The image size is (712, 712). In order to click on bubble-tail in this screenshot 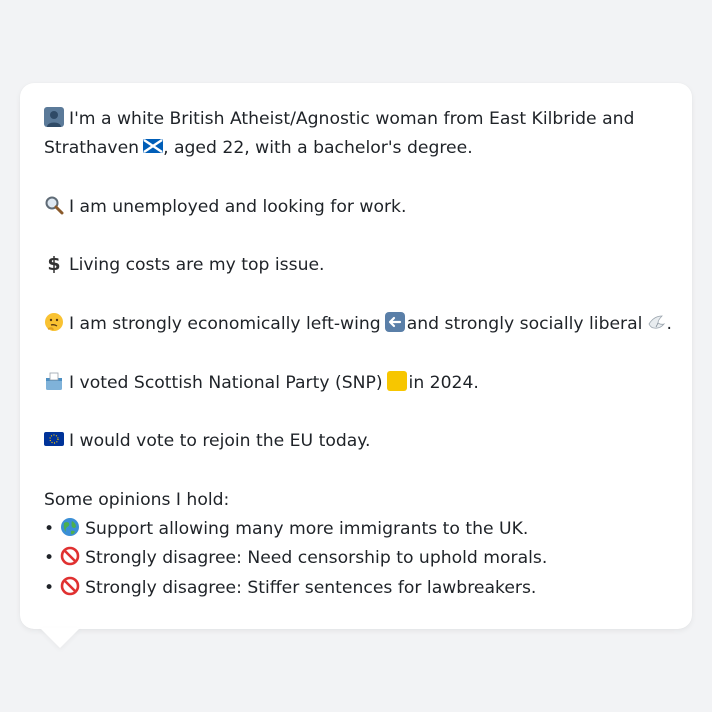, I will do `click(60, 638)`.